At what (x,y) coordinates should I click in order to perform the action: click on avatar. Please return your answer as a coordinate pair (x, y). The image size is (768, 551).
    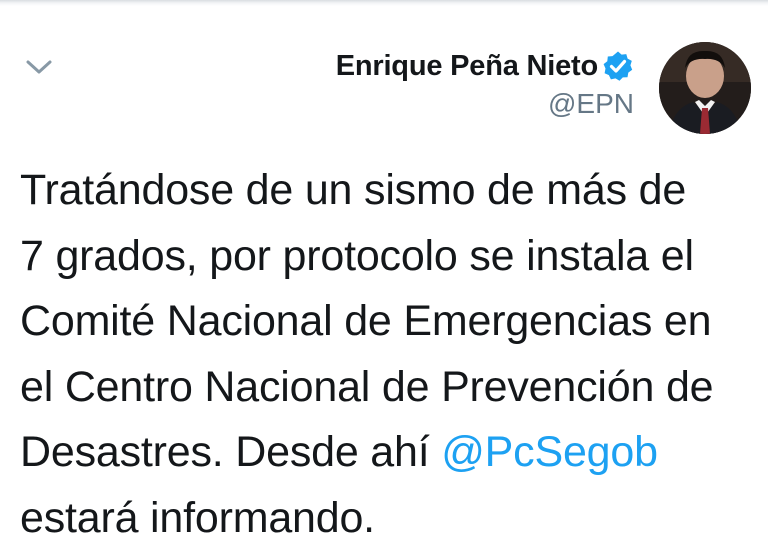
    Looking at the image, I should click on (705, 88).